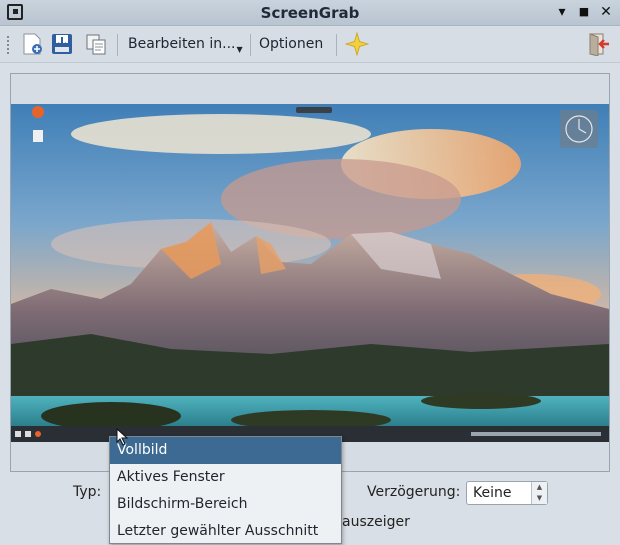 The width and height of the screenshot is (620, 545). I want to click on about-star-icon, so click(357, 44).